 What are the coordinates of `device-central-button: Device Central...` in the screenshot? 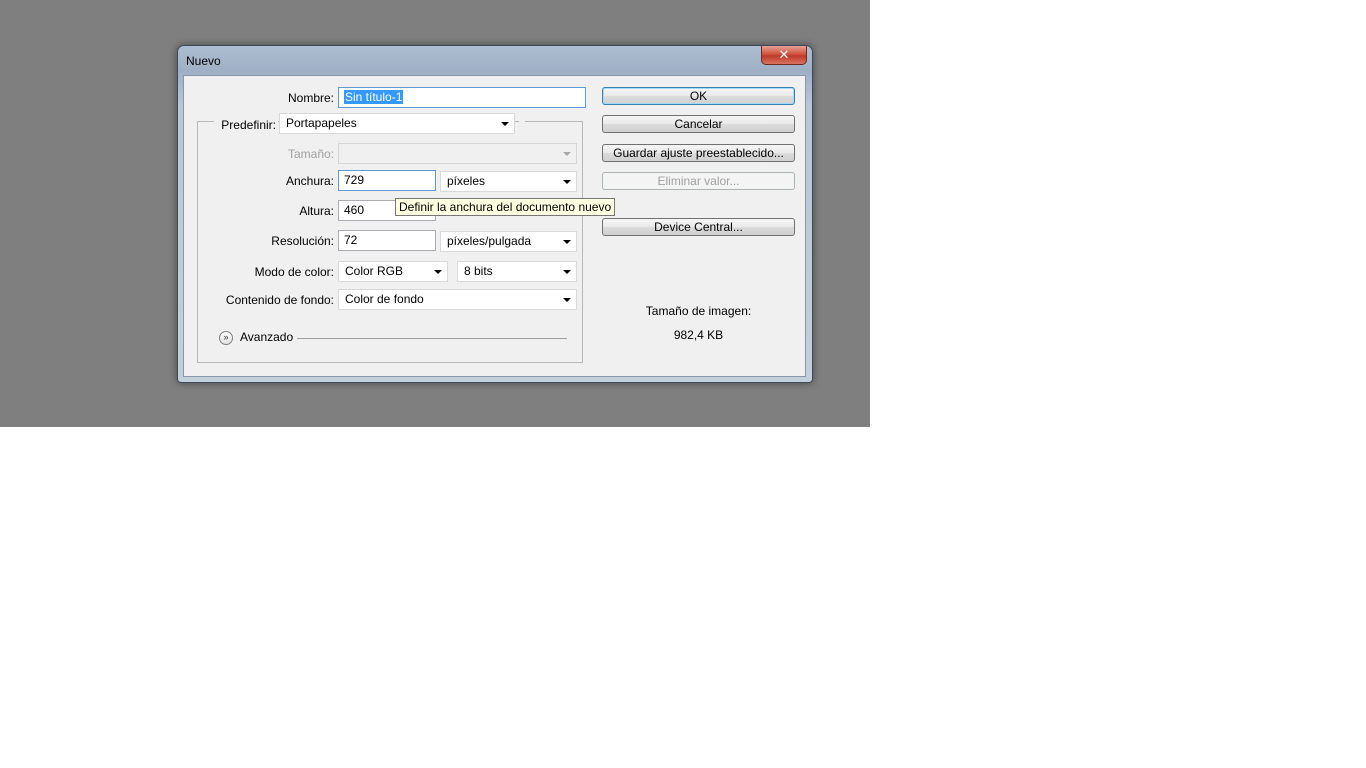 It's located at (698, 227).